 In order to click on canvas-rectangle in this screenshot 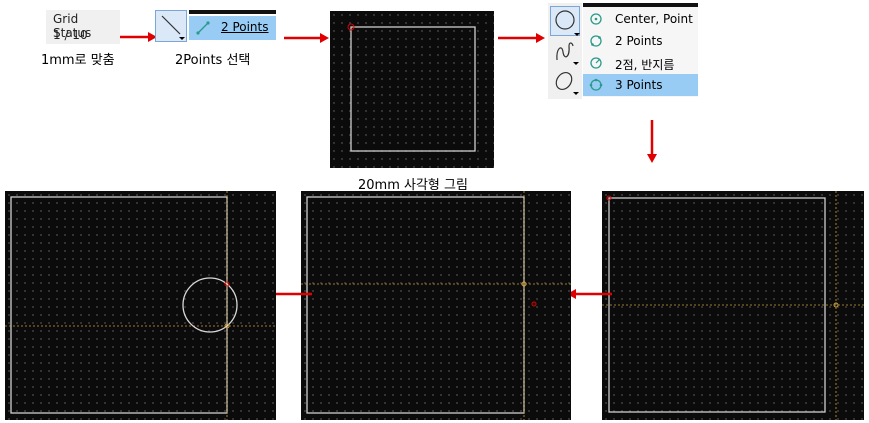, I will do `click(412, 89)`.